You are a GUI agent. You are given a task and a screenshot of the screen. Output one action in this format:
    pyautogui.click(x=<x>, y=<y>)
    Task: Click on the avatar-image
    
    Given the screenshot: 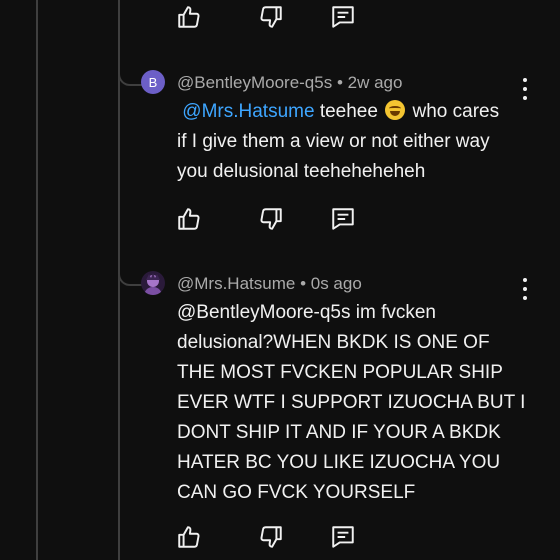 What is the action you would take?
    pyautogui.click(x=153, y=283)
    